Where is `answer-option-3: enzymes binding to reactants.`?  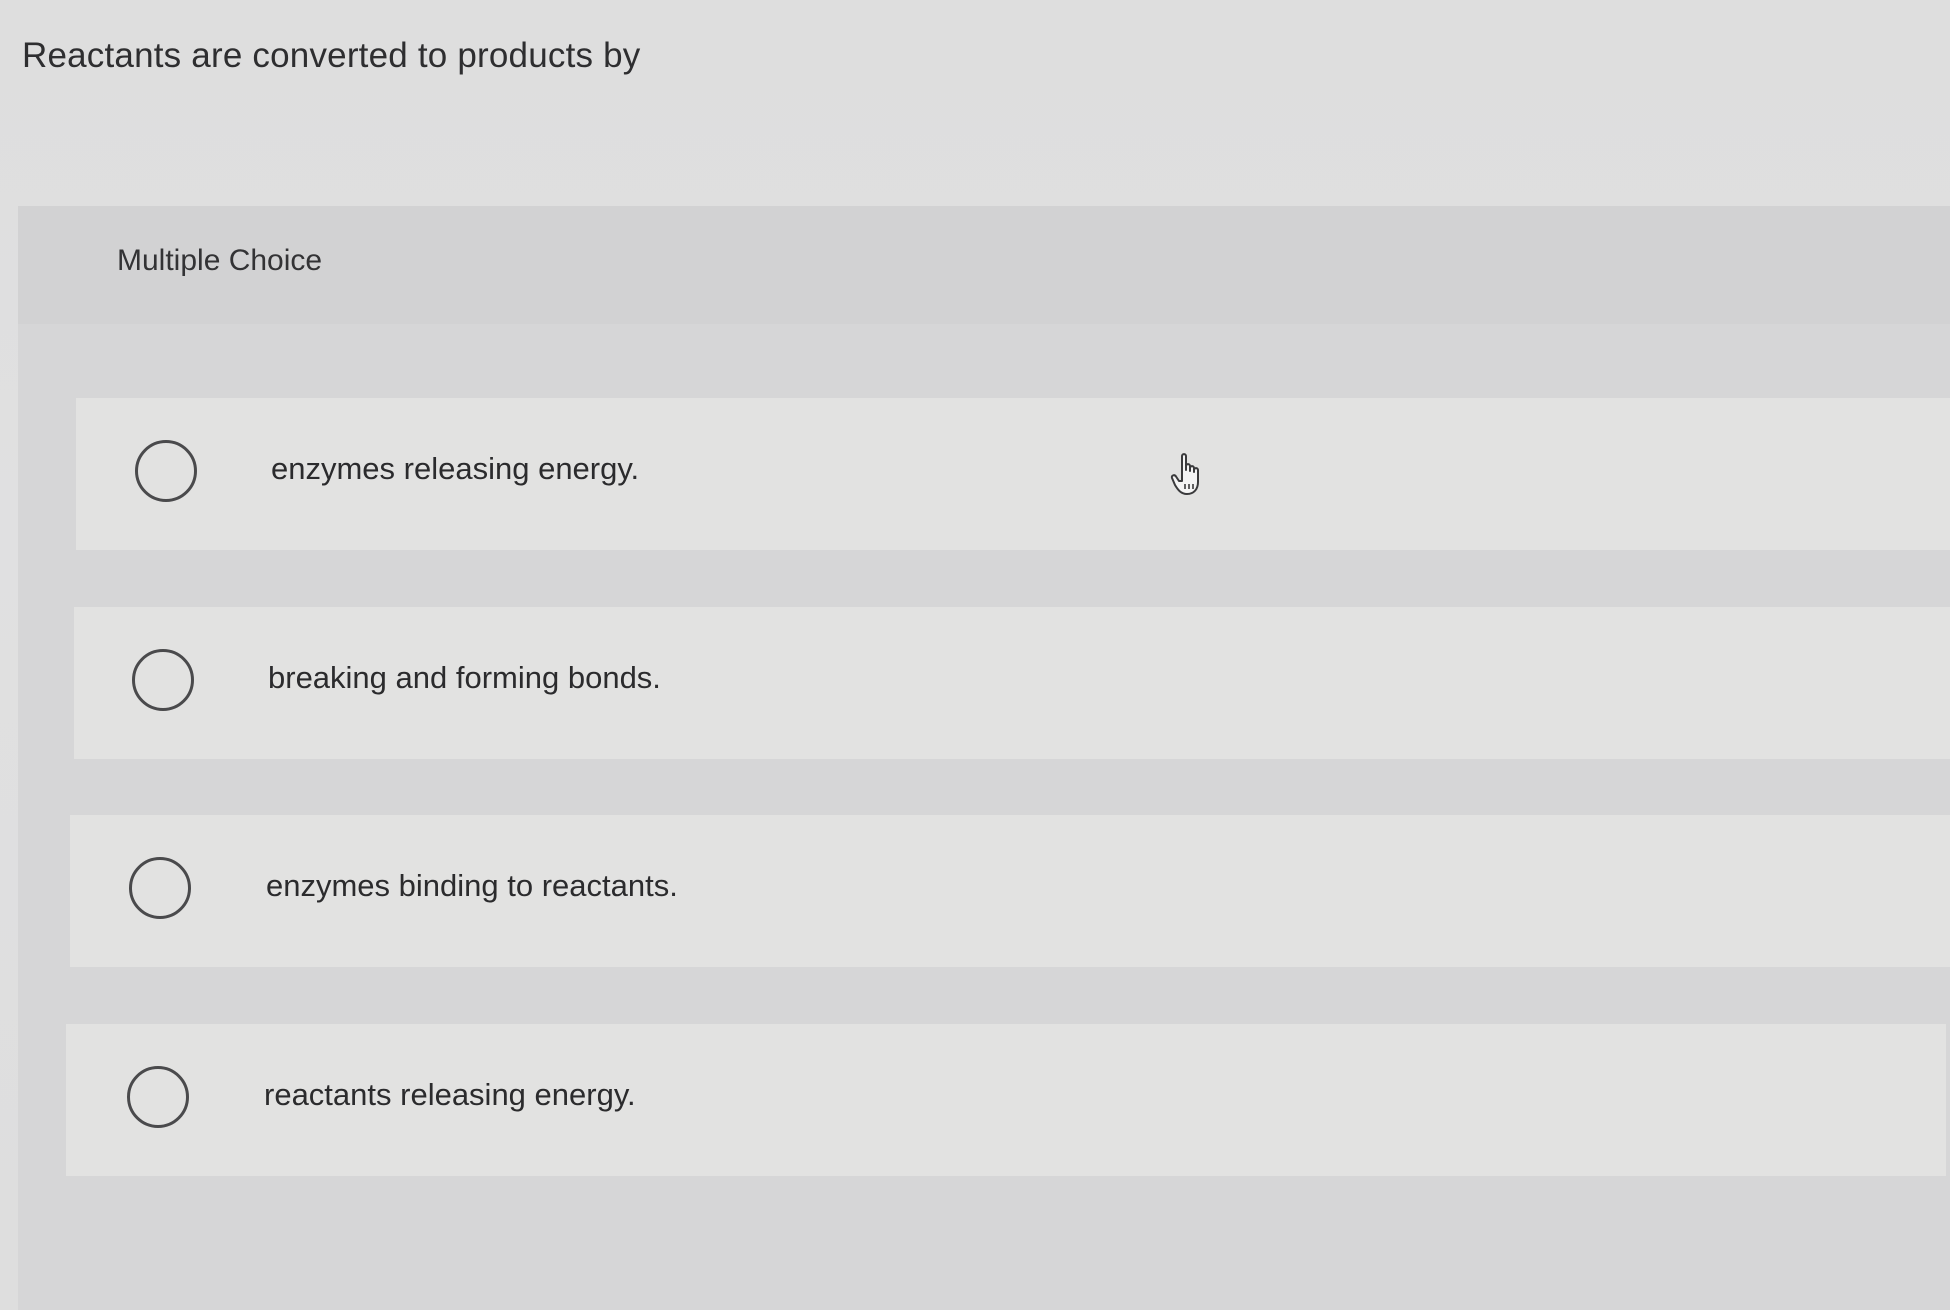 answer-option-3: enzymes binding to reactants. is located at coordinates (1010, 891).